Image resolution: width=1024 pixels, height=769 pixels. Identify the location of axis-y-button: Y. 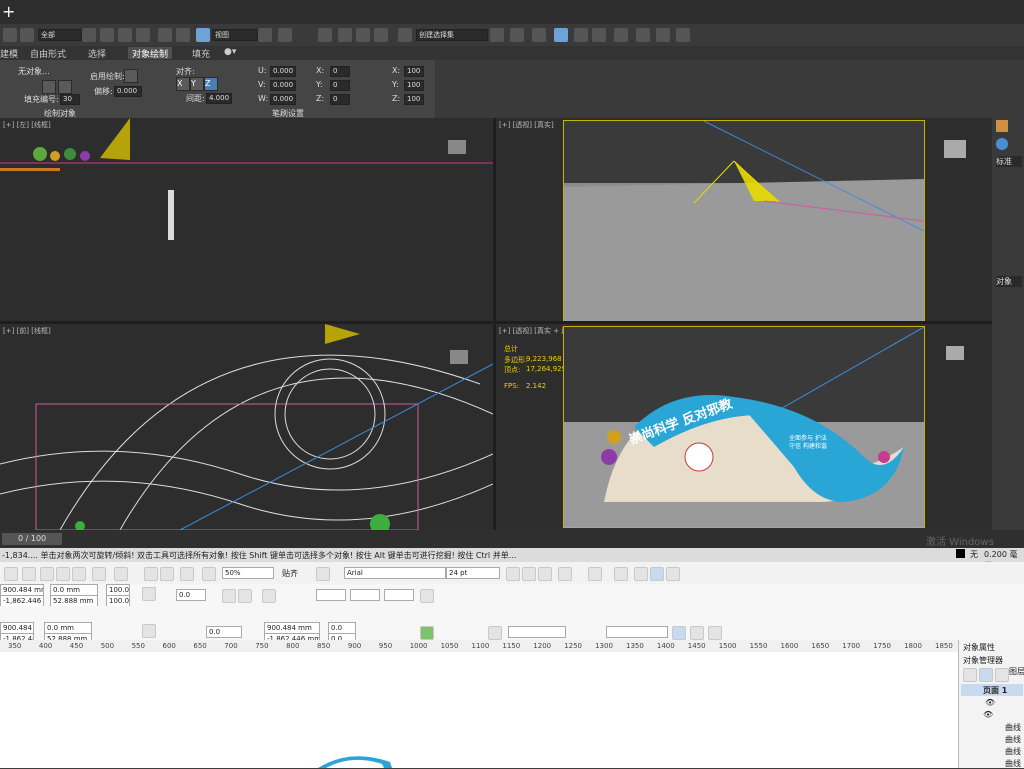
(197, 84).